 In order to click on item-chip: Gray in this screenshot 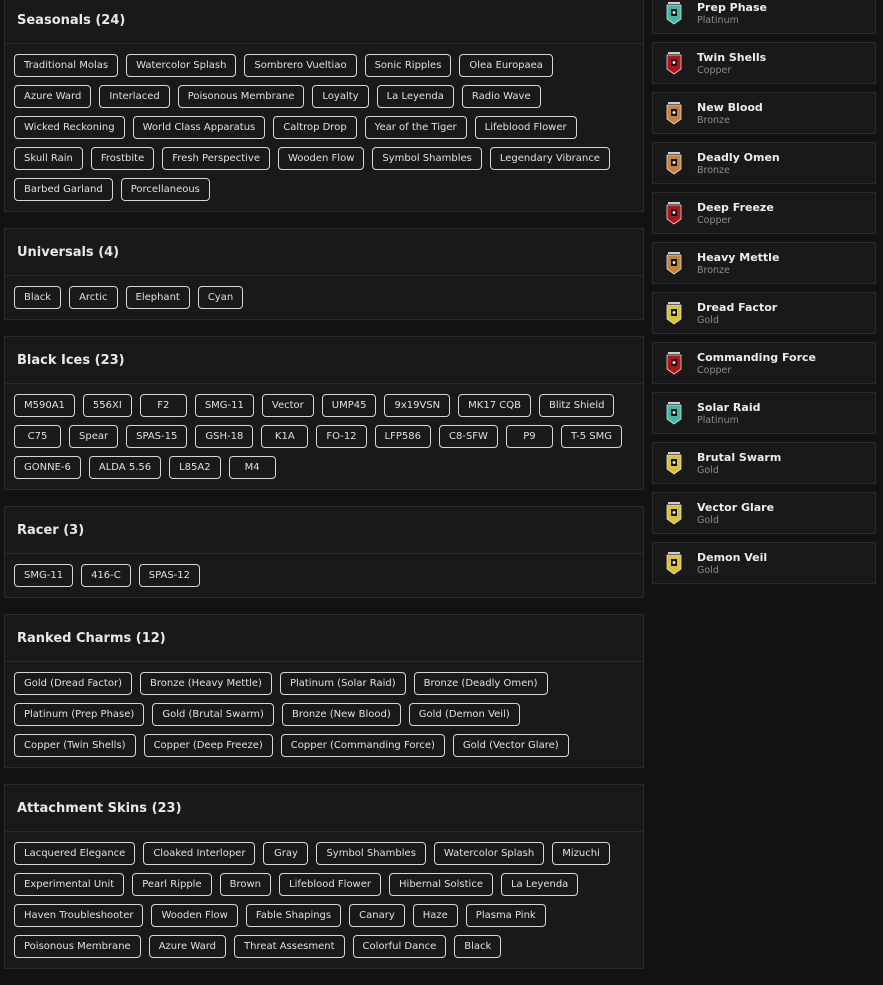, I will do `click(286, 853)`.